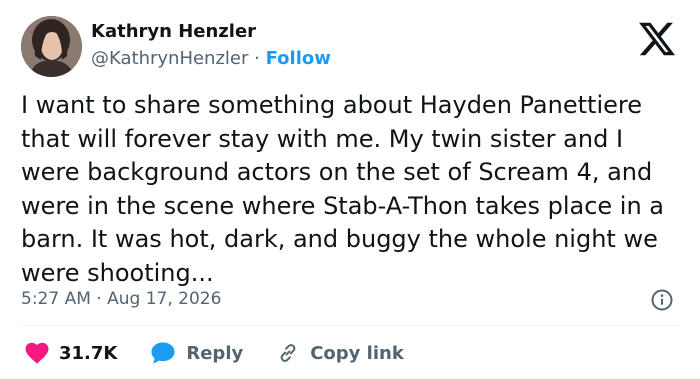  I want to click on like-count: 31.7K, so click(88, 353).